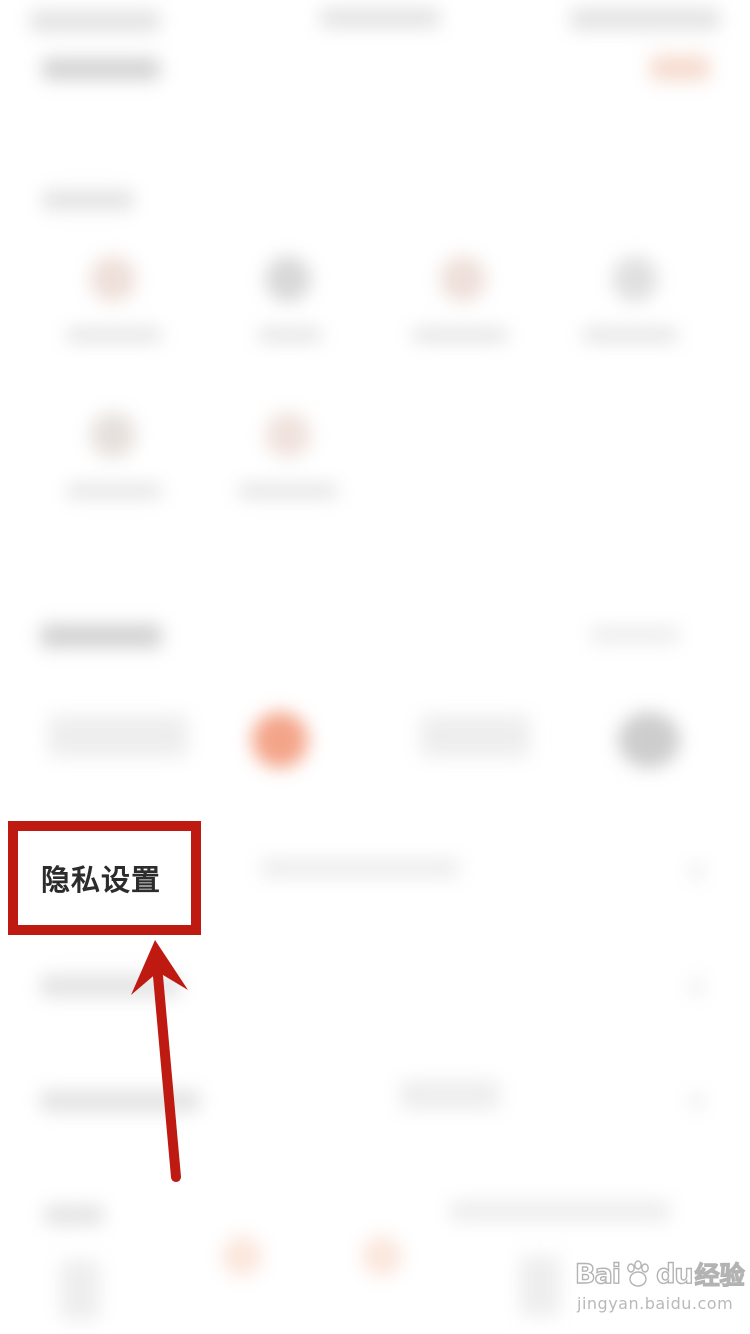  I want to click on baidu-jingyan-watermark: Bai du 经验 jingyan.baidu.com, so click(659, 1285).